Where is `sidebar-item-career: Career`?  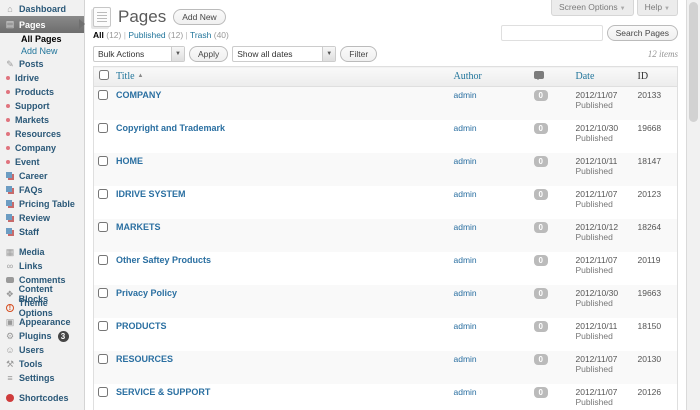 sidebar-item-career: Career is located at coordinates (42, 176).